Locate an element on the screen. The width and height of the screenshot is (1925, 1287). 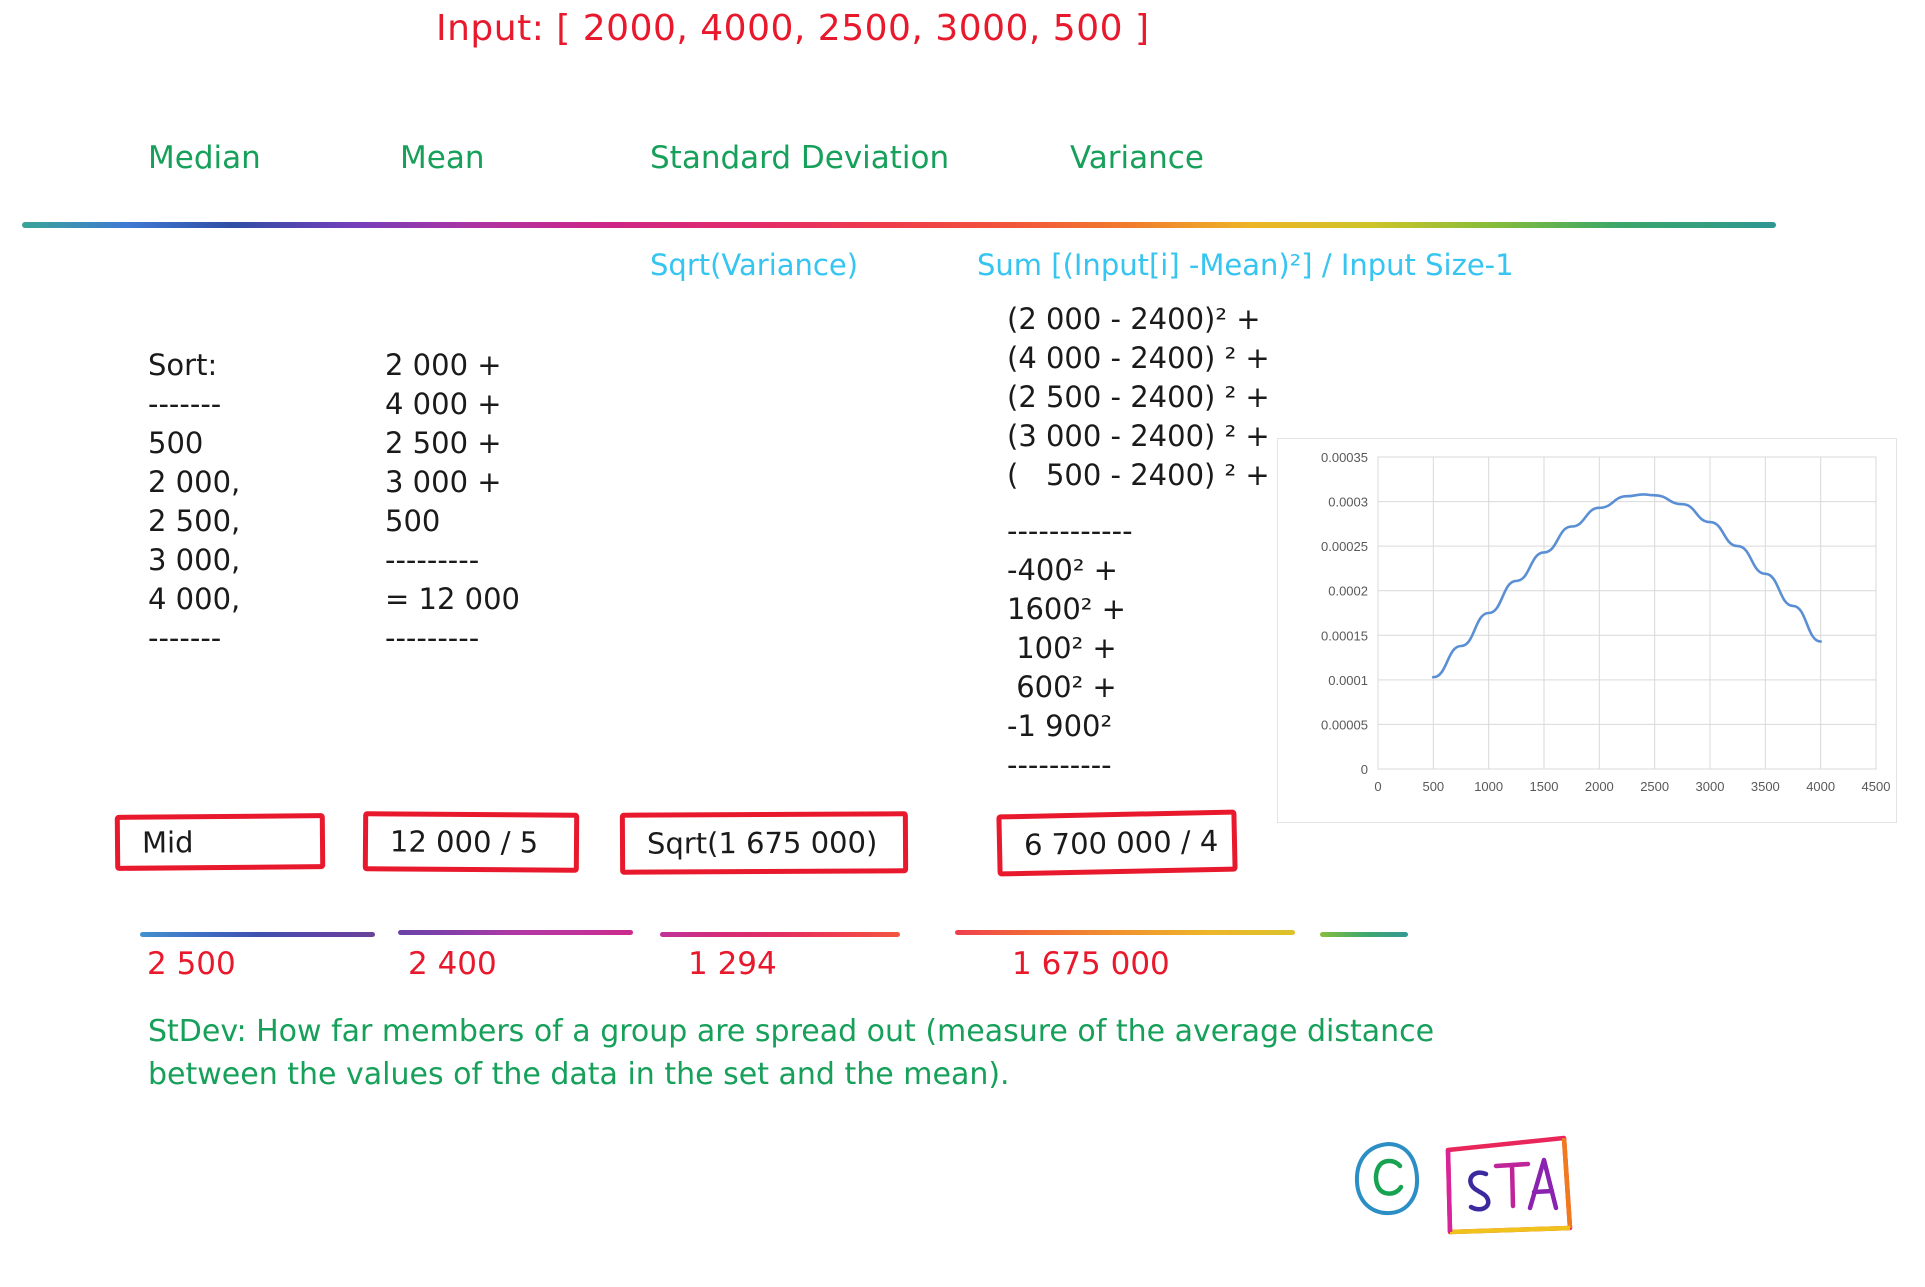
svg-text: 2500 is located at coordinates (1654, 786).